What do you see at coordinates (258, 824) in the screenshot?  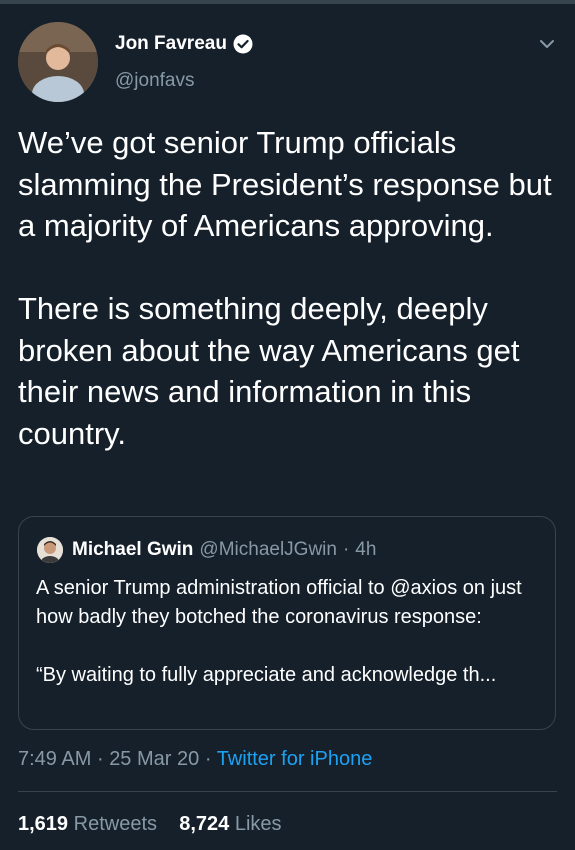 I see `likes-label: Likes` at bounding box center [258, 824].